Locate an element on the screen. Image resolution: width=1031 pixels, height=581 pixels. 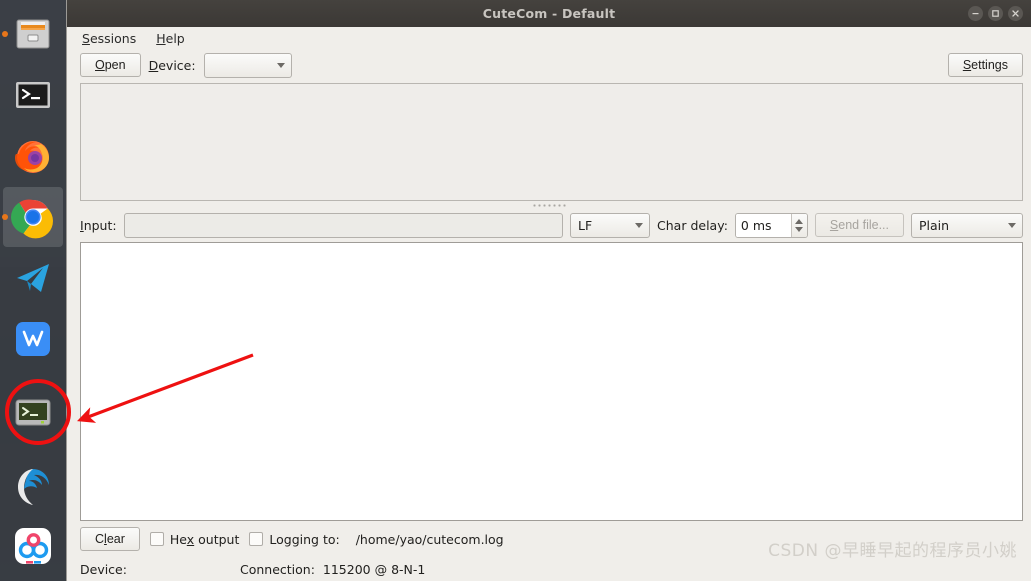
launcher-item-telegram is located at coordinates (33, 278).